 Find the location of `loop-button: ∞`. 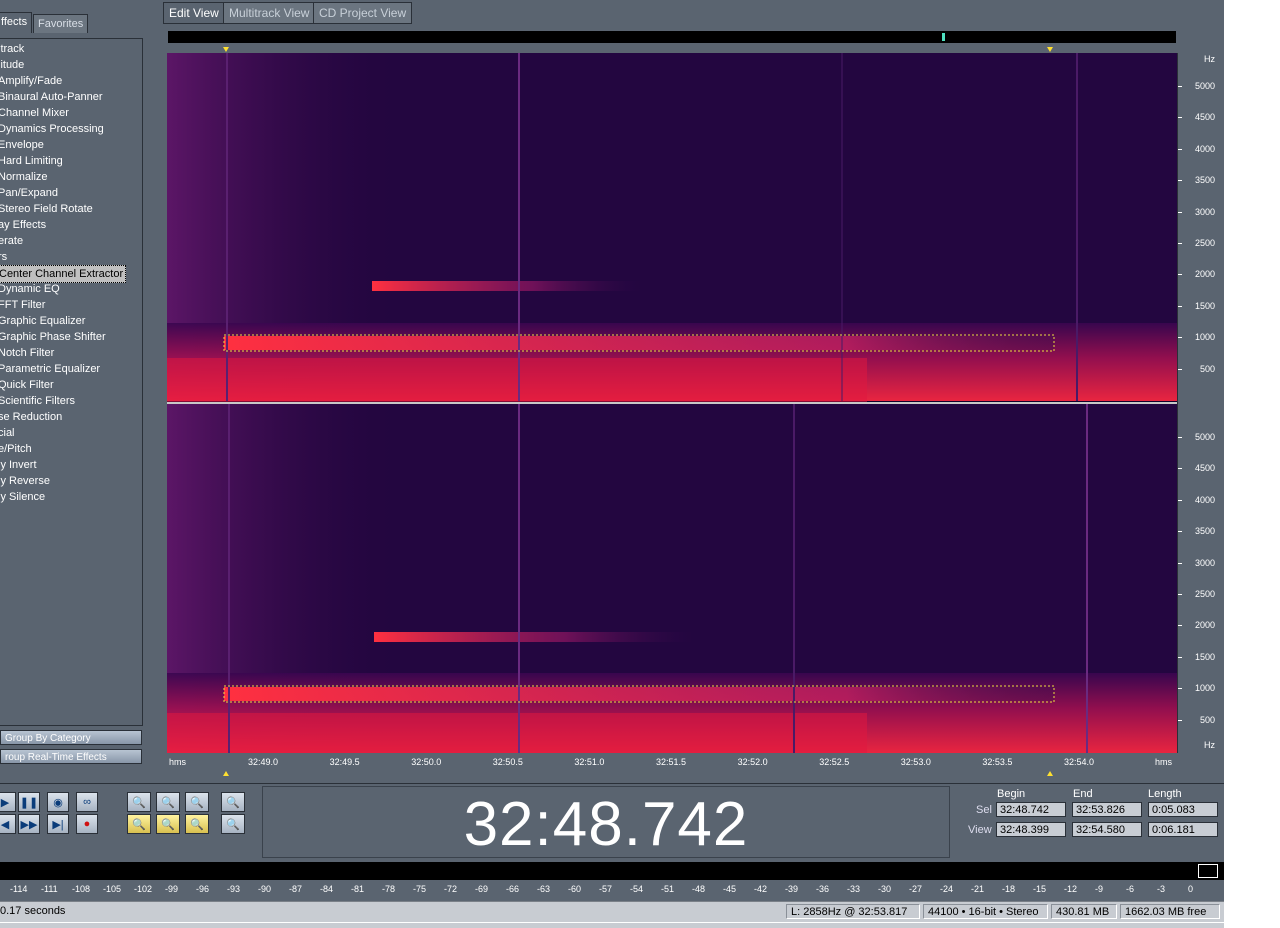

loop-button: ∞ is located at coordinates (87, 802).